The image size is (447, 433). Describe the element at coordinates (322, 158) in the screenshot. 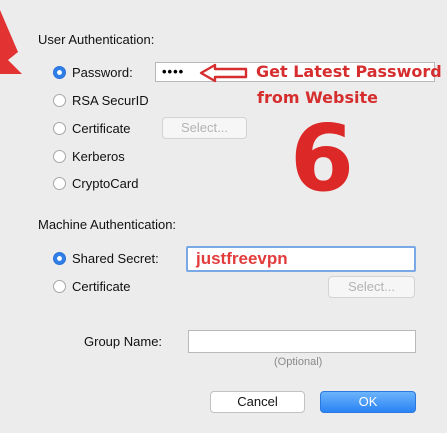

I see `step-number: 6` at that location.